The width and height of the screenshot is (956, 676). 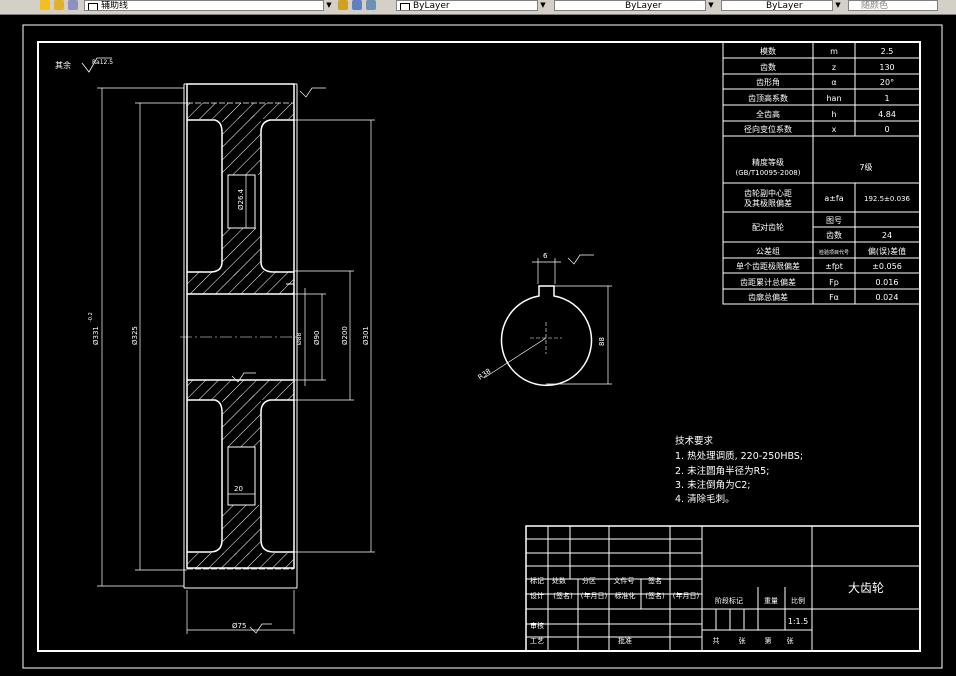 I want to click on gear-section-view, so click(x=240, y=336).